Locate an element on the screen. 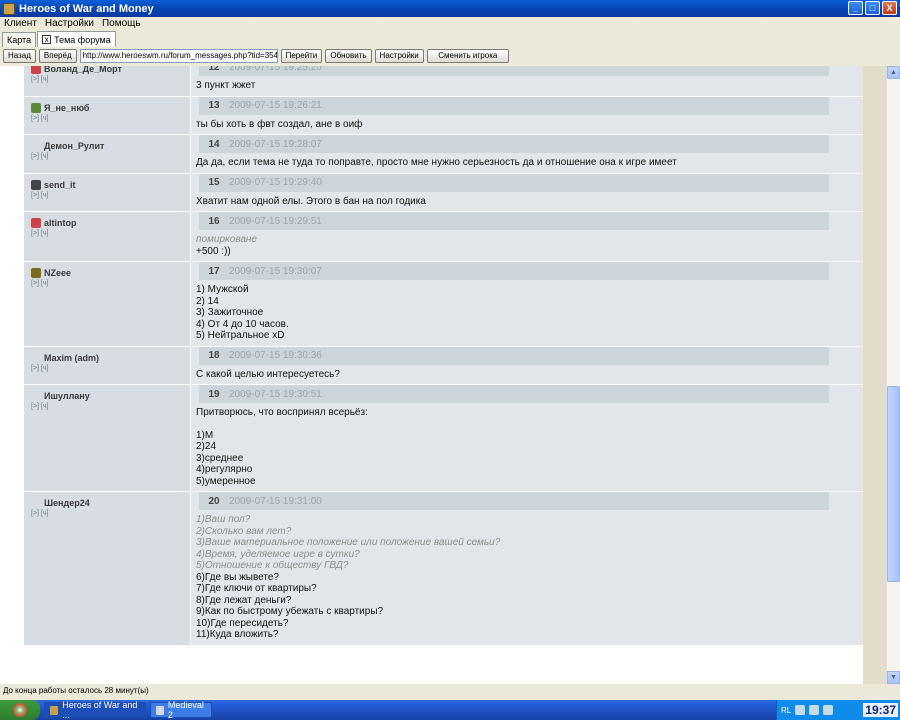  language-indicator: RL is located at coordinates (786, 710).